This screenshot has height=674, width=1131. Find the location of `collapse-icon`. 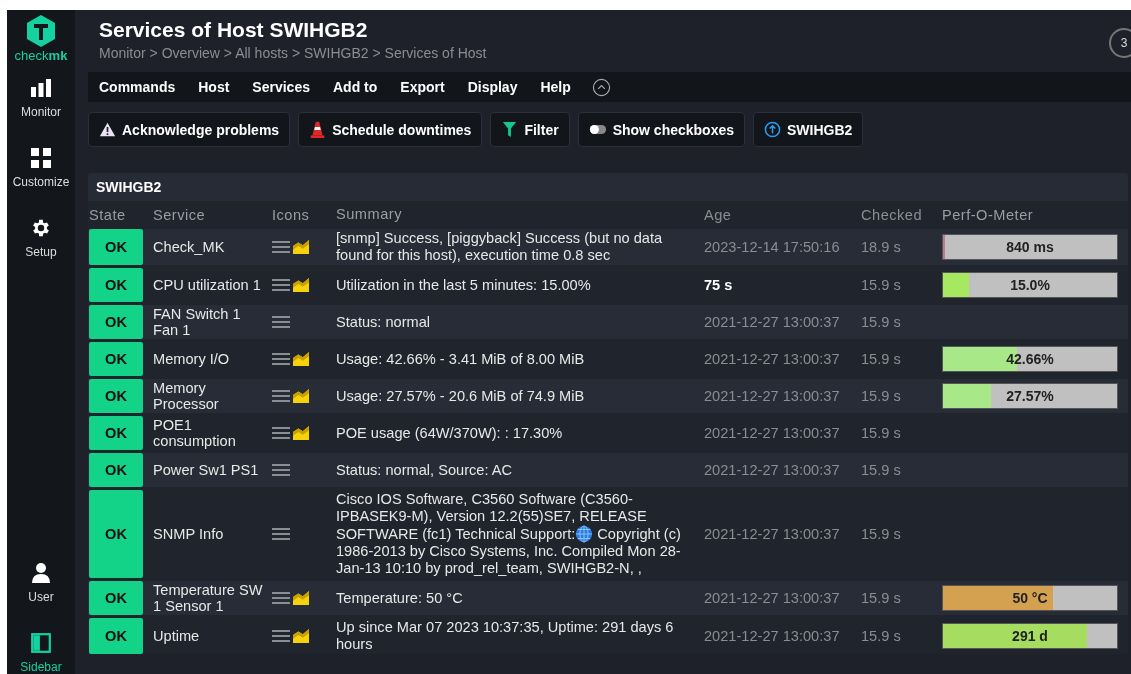

collapse-icon is located at coordinates (601, 87).